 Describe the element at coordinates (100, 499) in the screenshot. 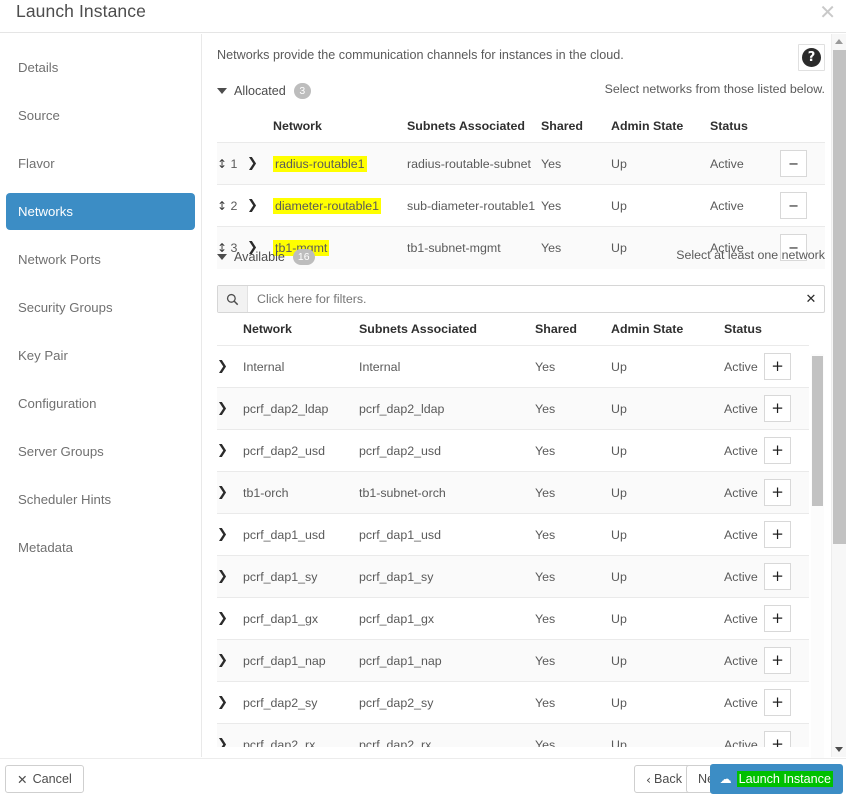

I see `sidebar-item-scheduler-hints: Scheduler Hints` at that location.